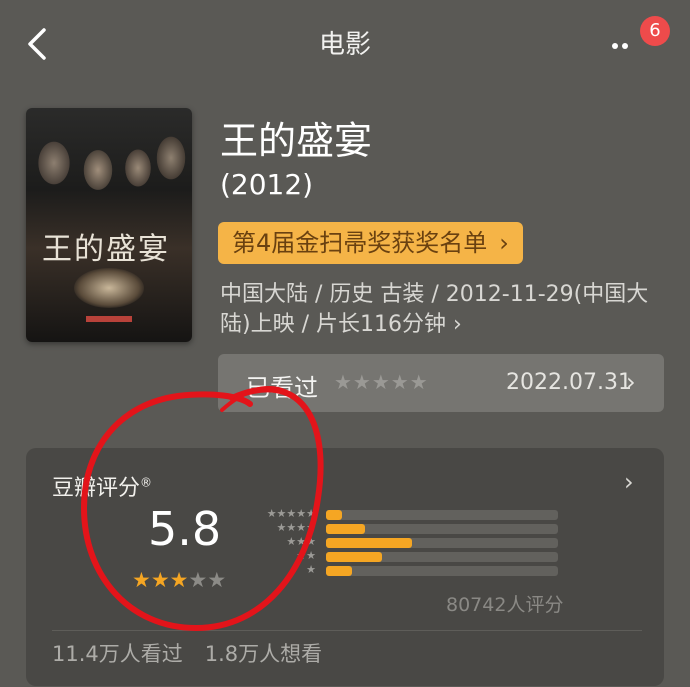 This screenshot has height=687, width=690. I want to click on rating-bar-stars: ★★, so click(306, 555).